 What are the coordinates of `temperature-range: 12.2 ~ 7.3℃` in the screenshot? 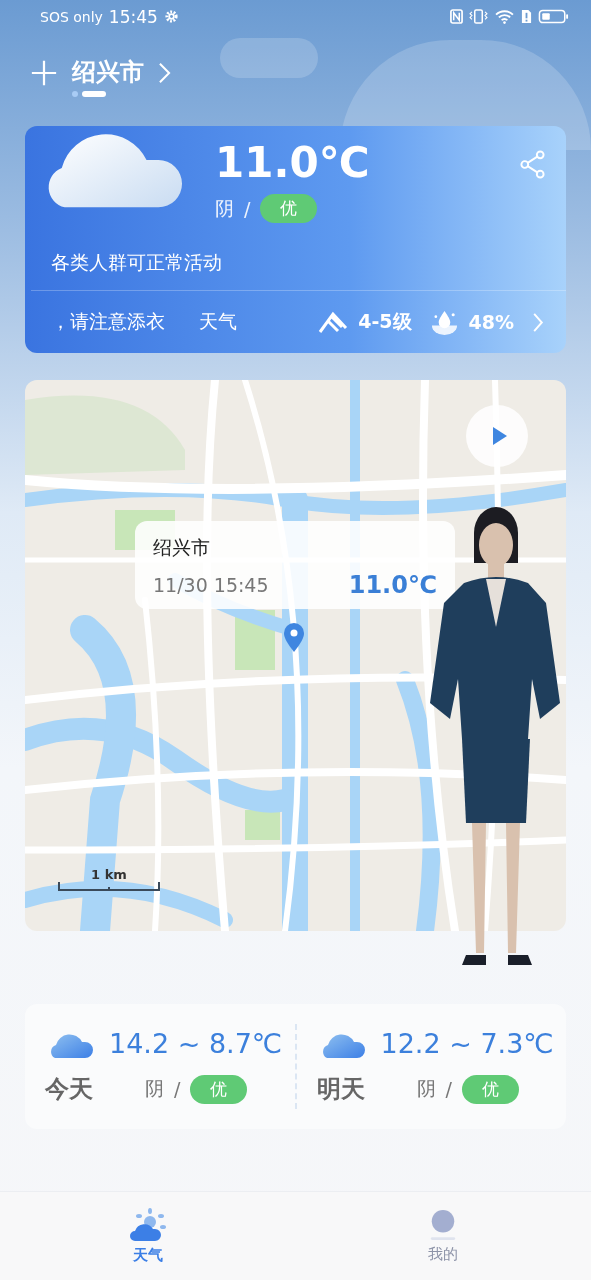 It's located at (467, 1043).